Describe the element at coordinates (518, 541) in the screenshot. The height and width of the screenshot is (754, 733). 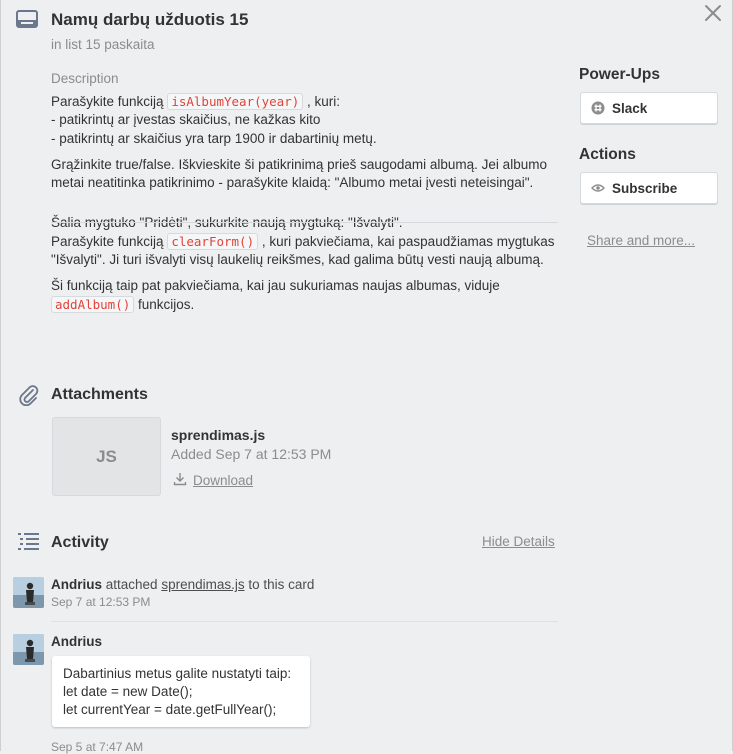
I see `hide-details-link: Hide Details` at that location.